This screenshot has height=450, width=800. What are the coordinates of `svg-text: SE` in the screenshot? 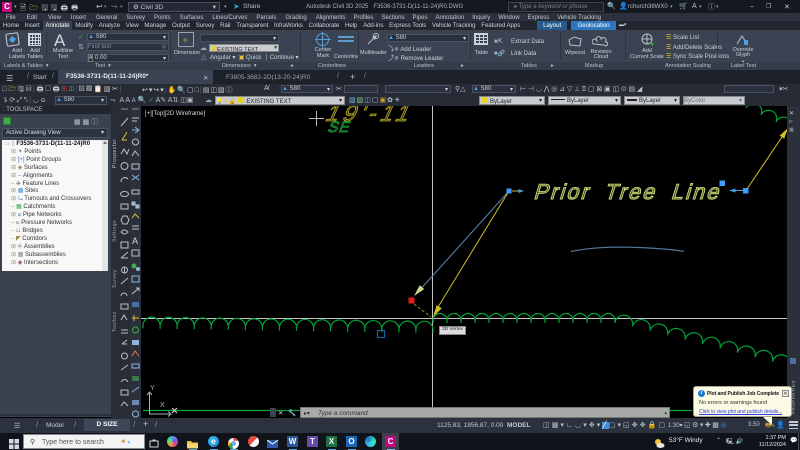 It's located at (340, 127).